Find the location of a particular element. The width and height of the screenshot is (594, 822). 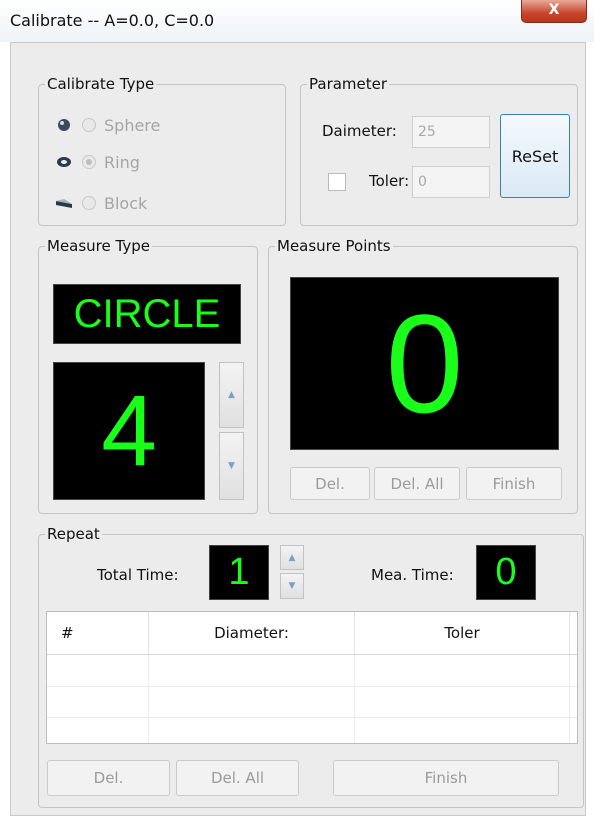

toler-label: Toler: is located at coordinates (389, 181).